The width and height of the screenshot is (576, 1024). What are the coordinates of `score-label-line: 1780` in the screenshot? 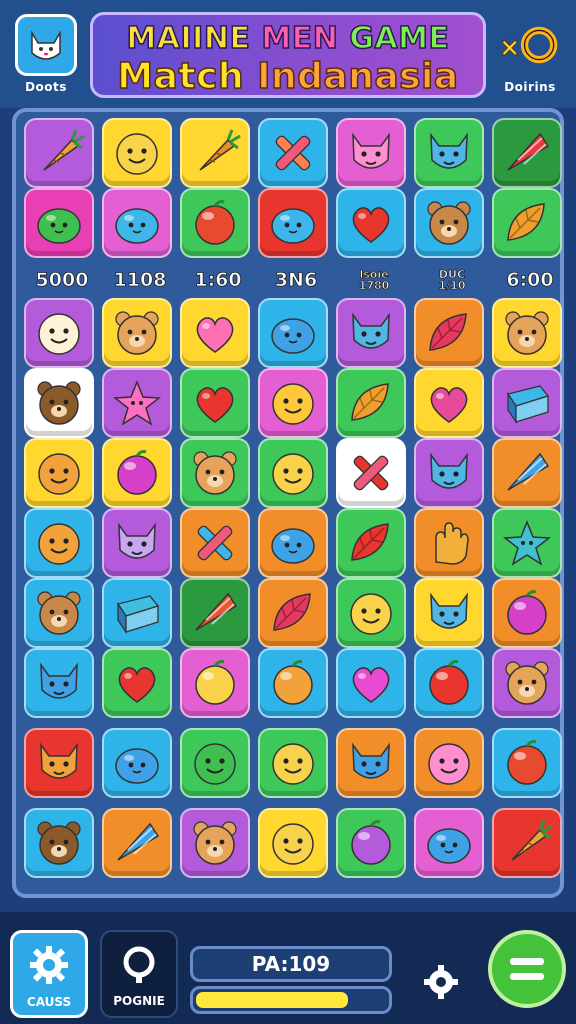 It's located at (374, 285).